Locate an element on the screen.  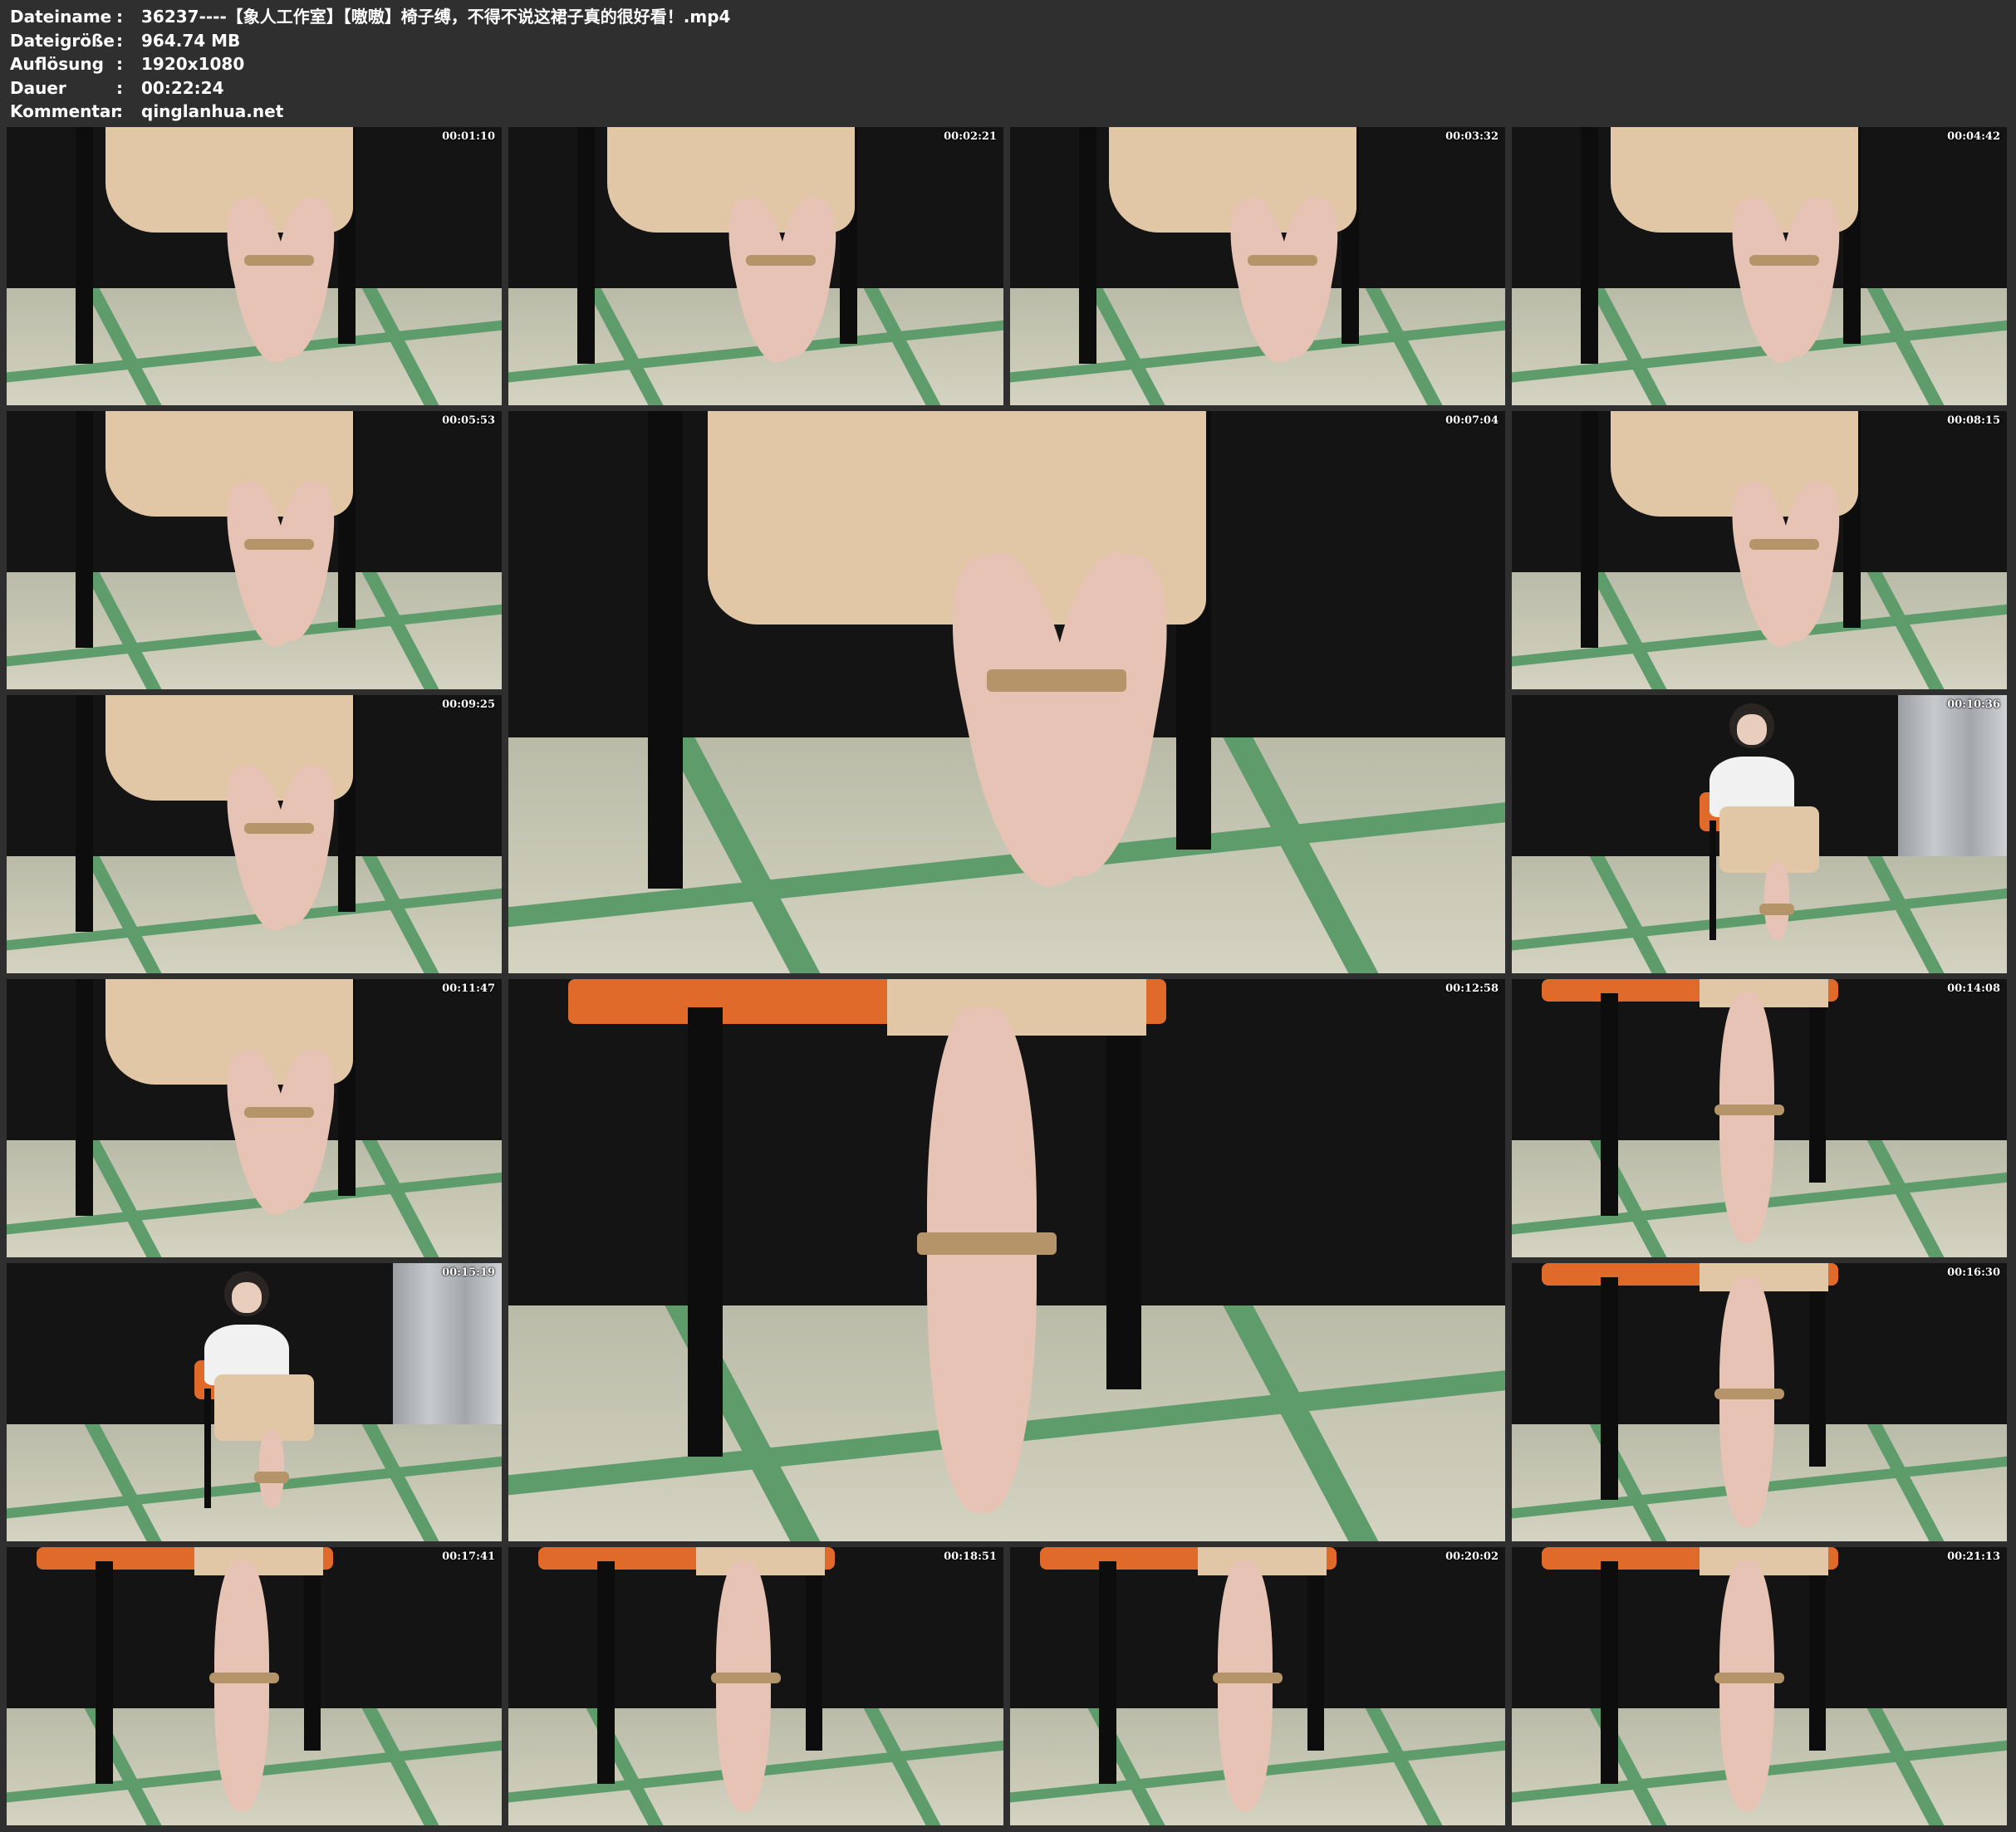
info-row-resolution: Auflösung : 1920x1080 is located at coordinates (370, 64).